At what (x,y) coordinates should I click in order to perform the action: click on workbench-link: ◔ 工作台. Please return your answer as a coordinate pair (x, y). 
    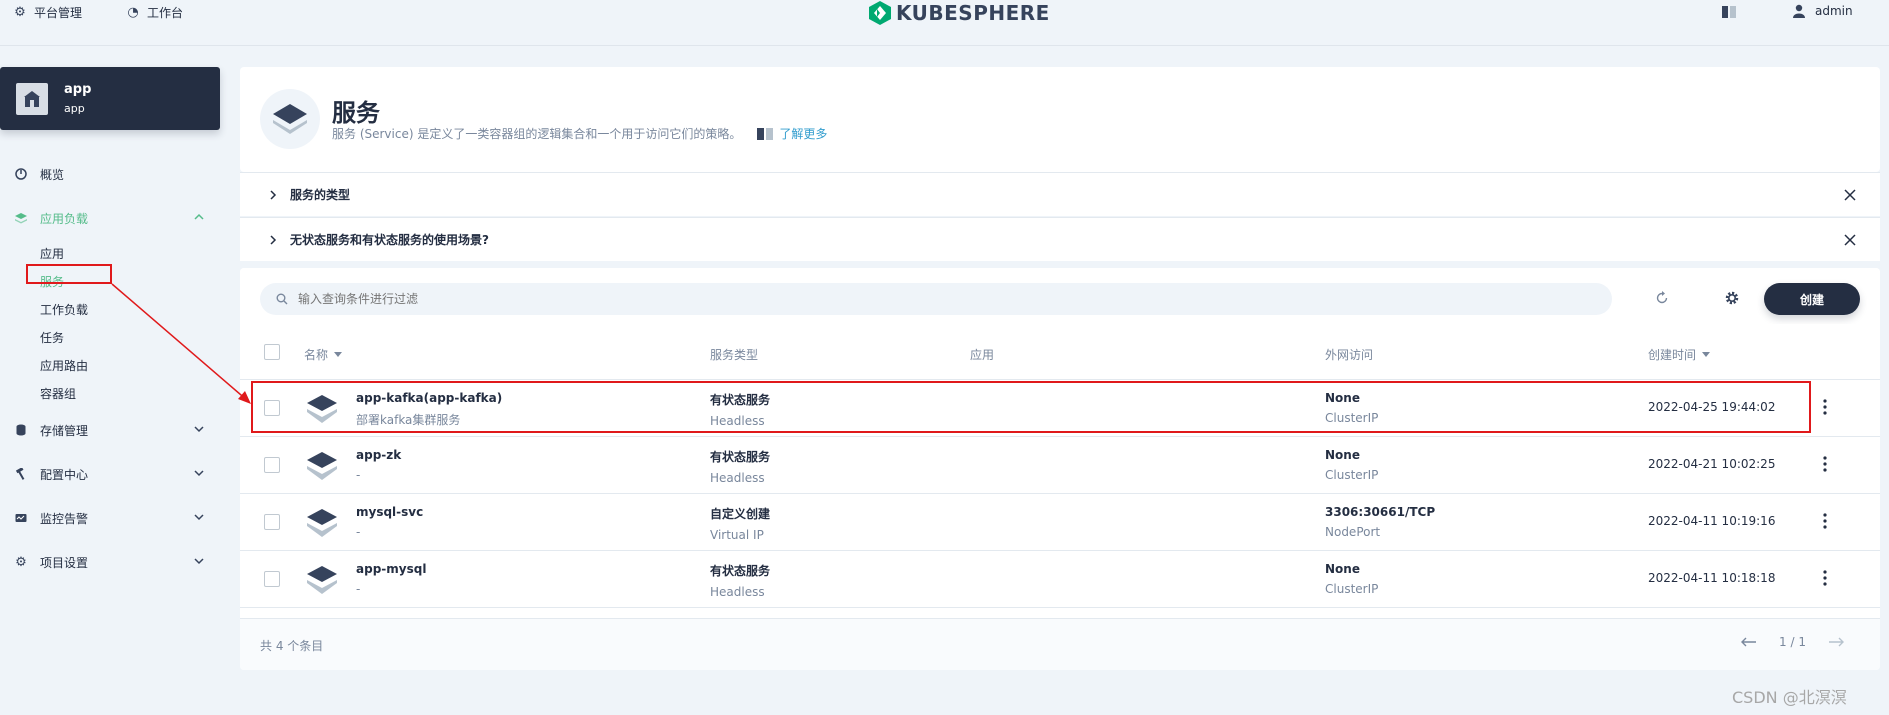
    Looking at the image, I should click on (154, 12).